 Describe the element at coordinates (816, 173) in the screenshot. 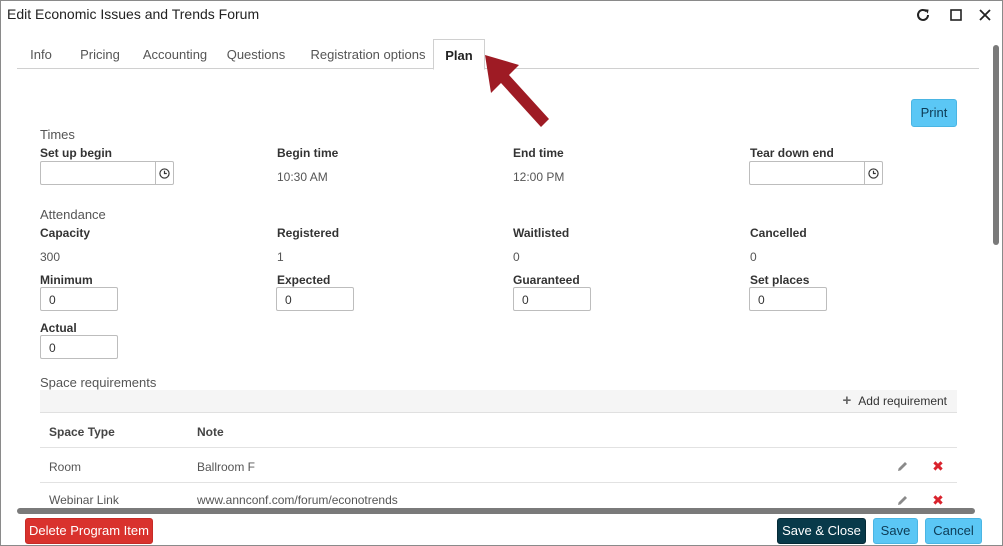

I see `teardown-end-input` at that location.